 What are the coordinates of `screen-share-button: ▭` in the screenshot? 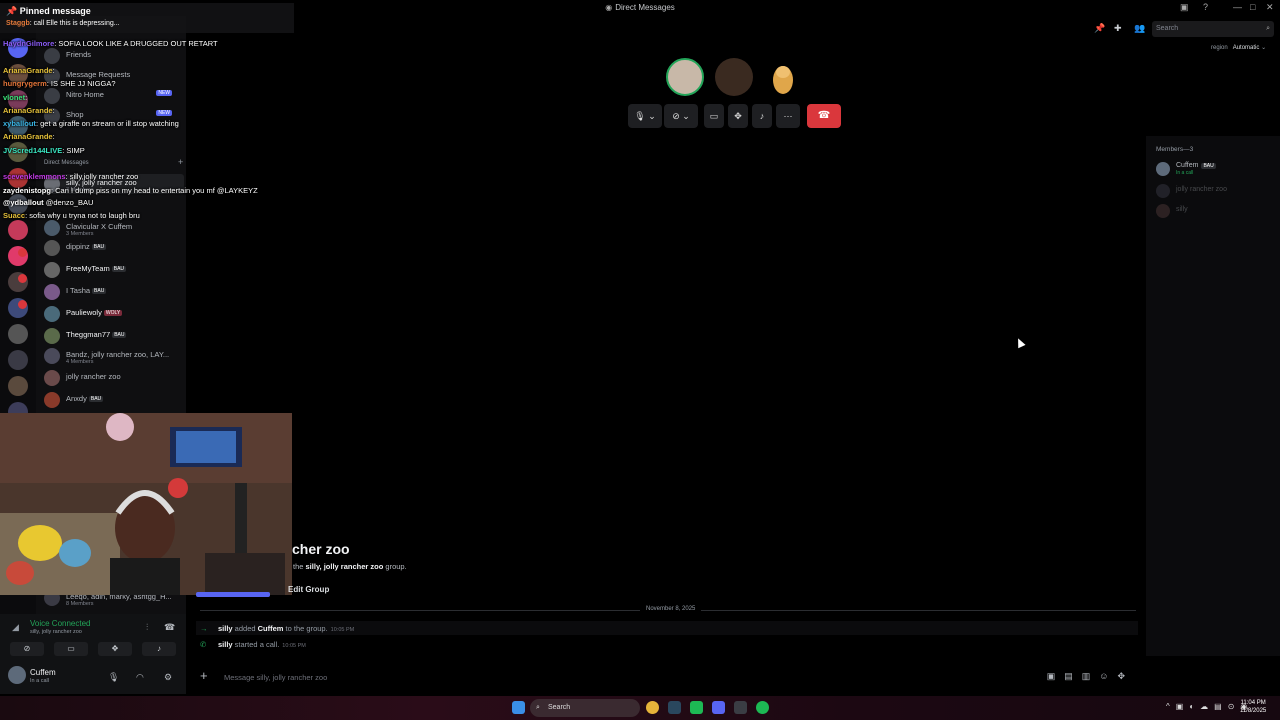 It's located at (714, 116).